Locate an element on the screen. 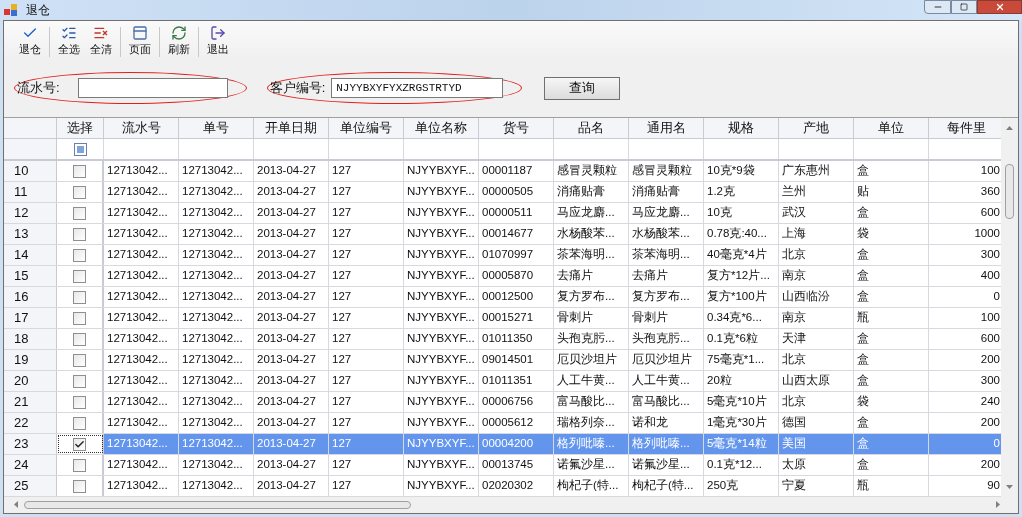 This screenshot has width=1022, height=517. maximize-button is located at coordinates (964, 7).